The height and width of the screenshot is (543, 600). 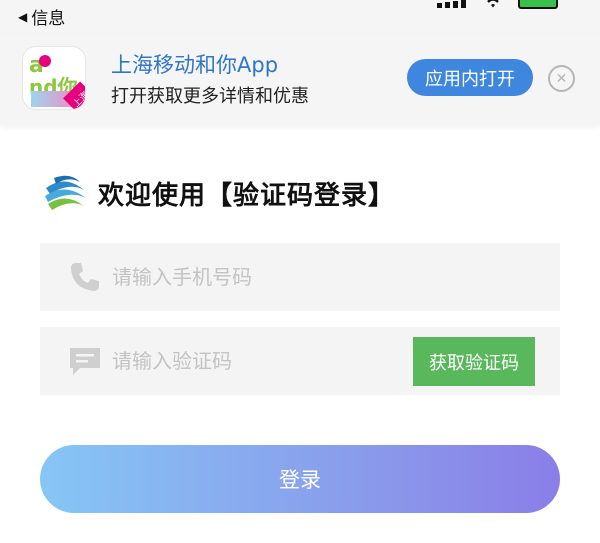 I want to click on phone-input, so click(x=262, y=277).